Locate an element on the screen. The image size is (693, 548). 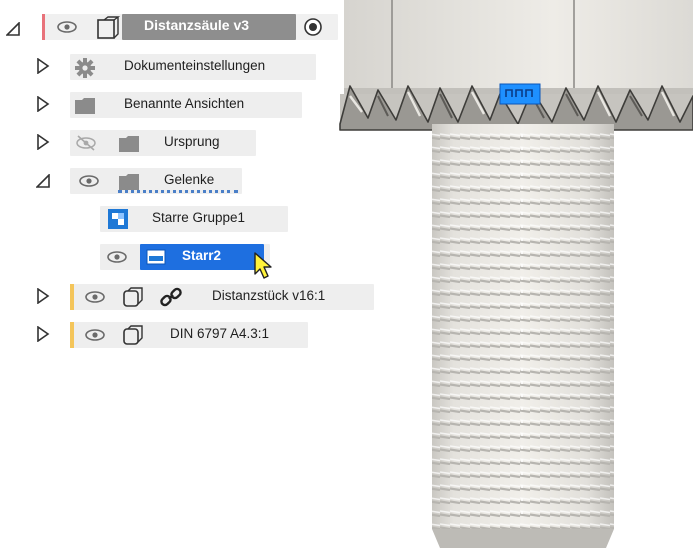
tree-item-washer-component: DIN 6797 A4.3:1 is located at coordinates (160, 333).